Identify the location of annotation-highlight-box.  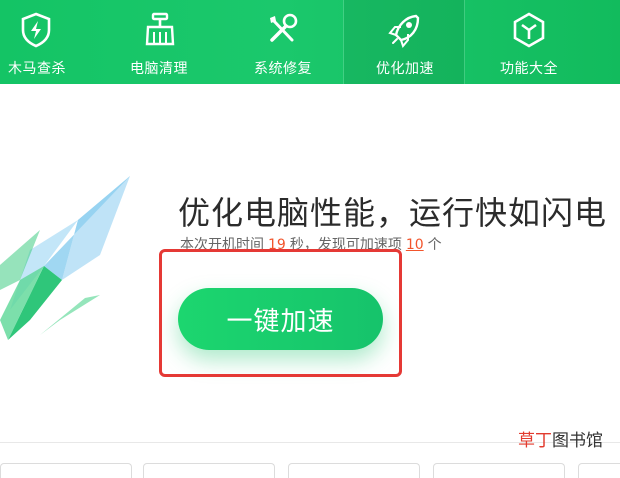
(280, 313).